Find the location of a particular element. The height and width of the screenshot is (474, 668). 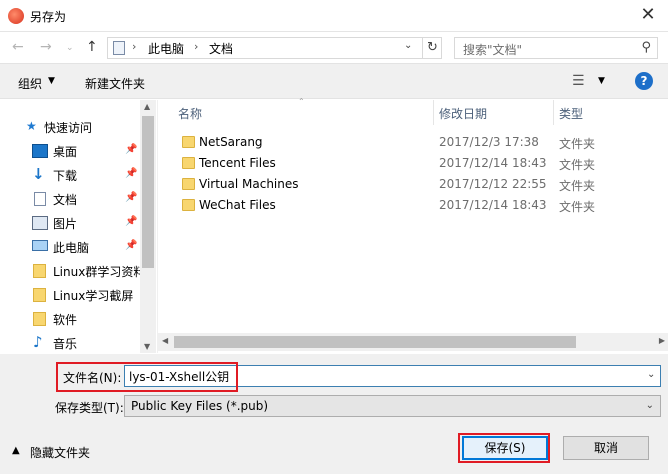

help-icon: ? is located at coordinates (644, 81).